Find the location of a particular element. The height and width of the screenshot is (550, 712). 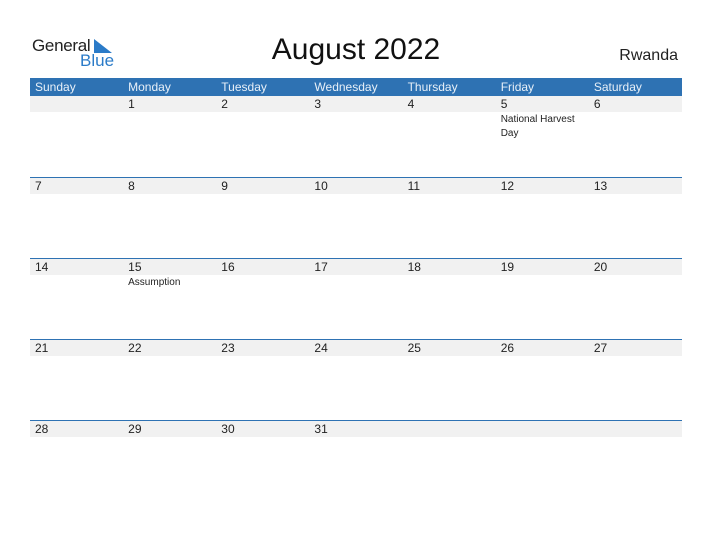

day-cell: 28 is located at coordinates (76, 460).